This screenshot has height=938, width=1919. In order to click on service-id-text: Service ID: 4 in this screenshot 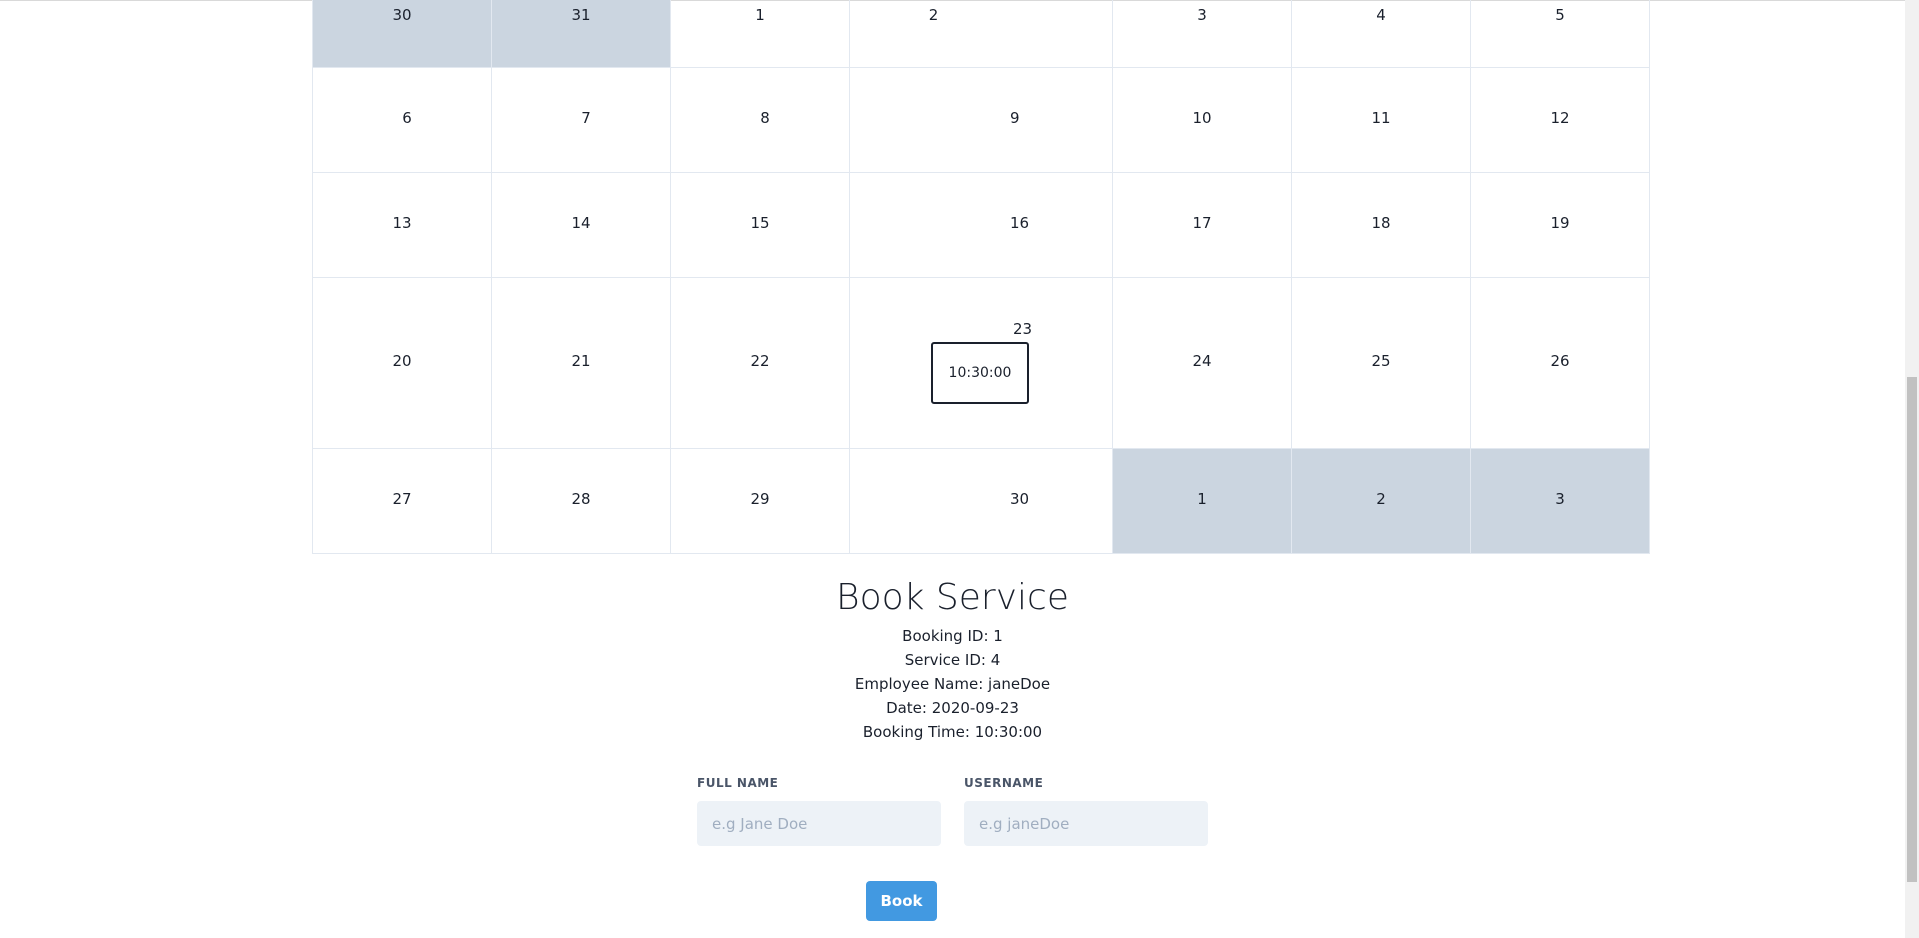, I will do `click(952, 660)`.